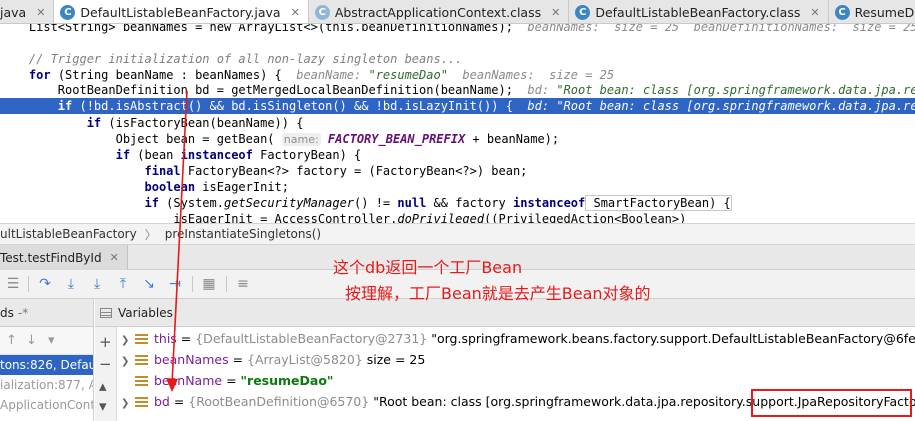 This screenshot has width=915, height=421. What do you see at coordinates (301, 139) in the screenshot?
I see `parameter-hint: name:` at bounding box center [301, 139].